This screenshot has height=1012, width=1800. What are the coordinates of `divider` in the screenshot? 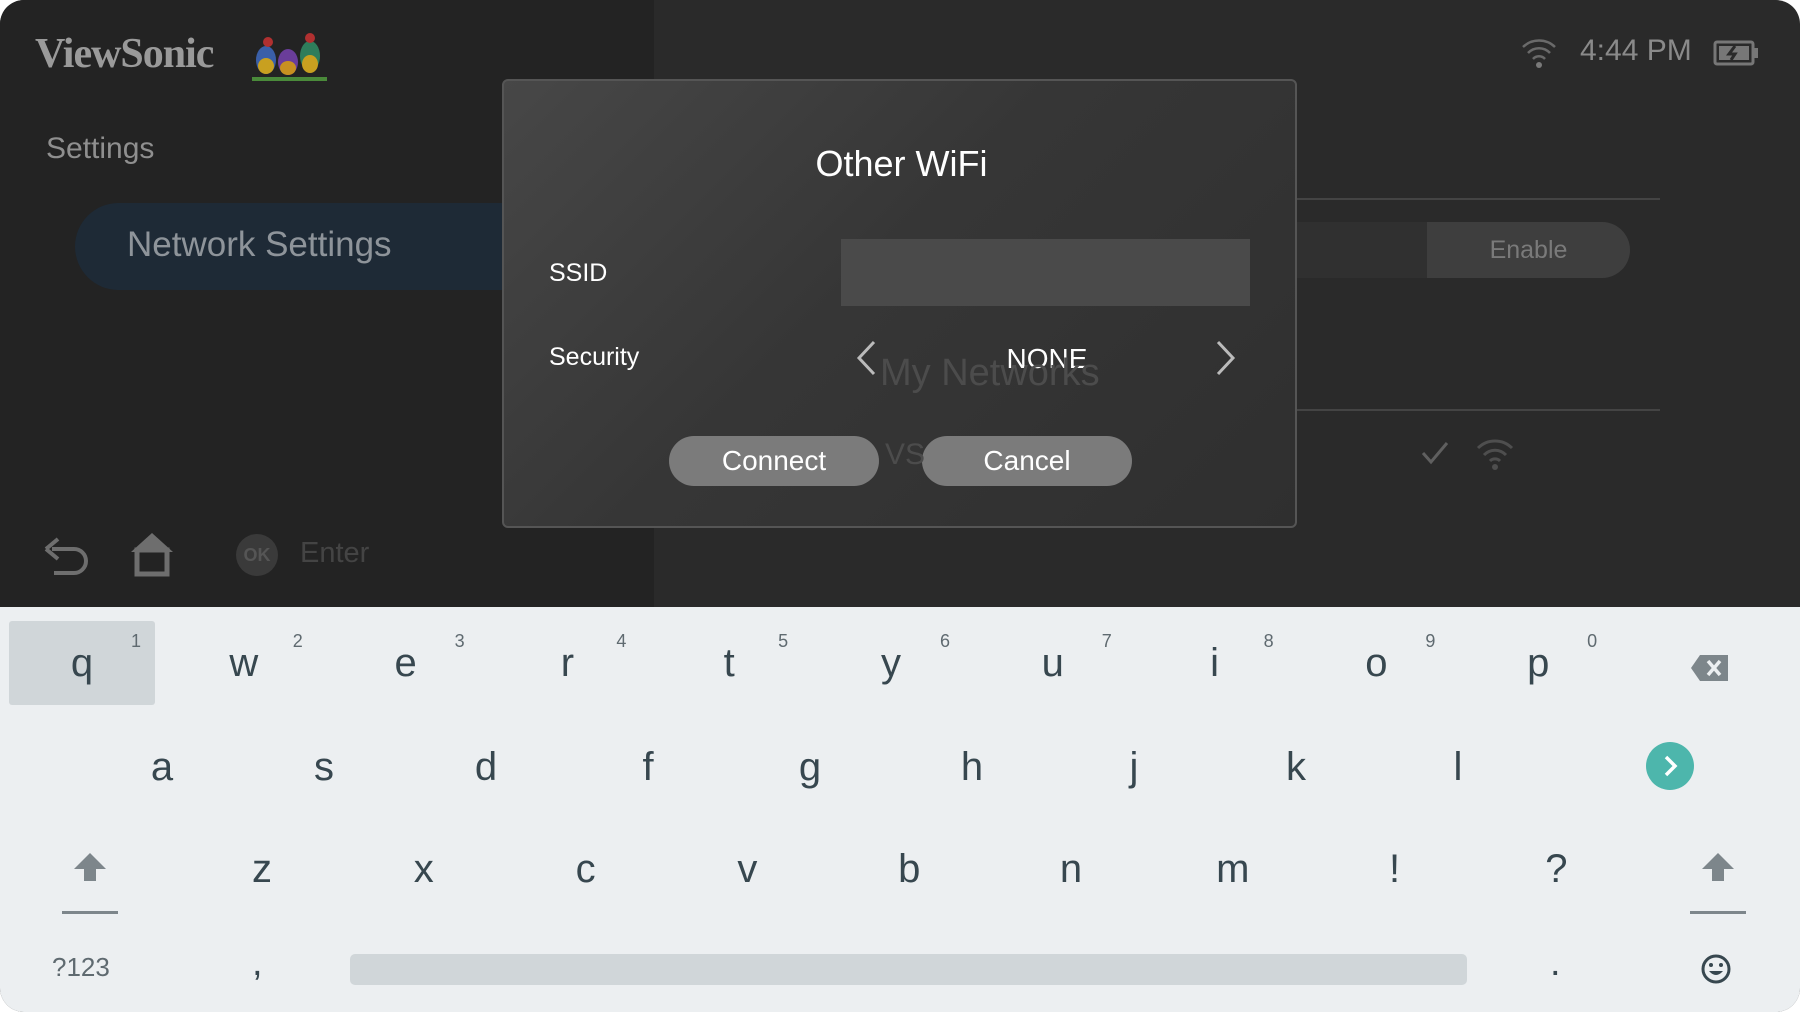 It's located at (1478, 199).